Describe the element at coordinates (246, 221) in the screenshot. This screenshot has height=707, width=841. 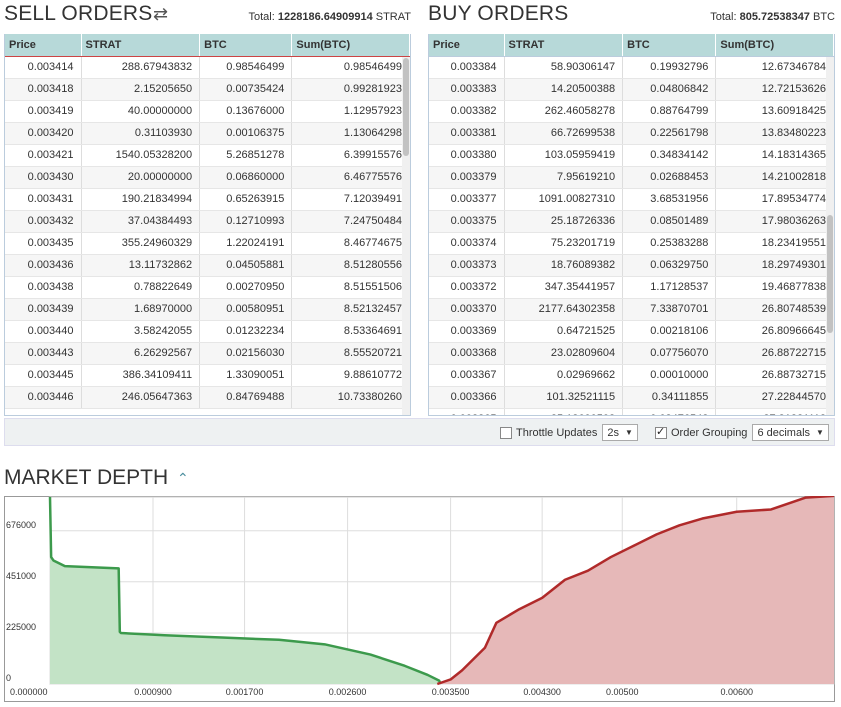
I see `sell-cell-btc: 0.12710993` at that location.